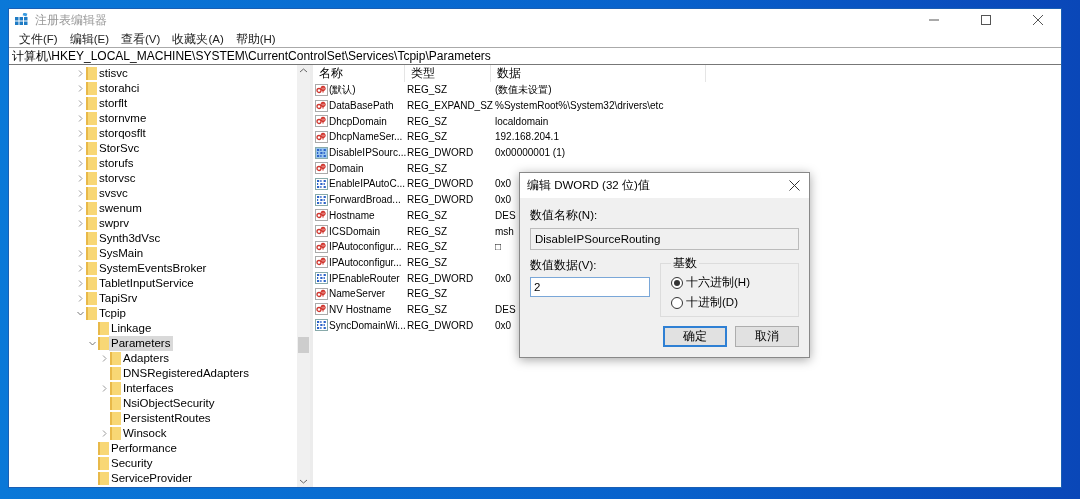 Image resolution: width=1080 pixels, height=499 pixels. I want to click on tree-item: Performance, so click(144, 448).